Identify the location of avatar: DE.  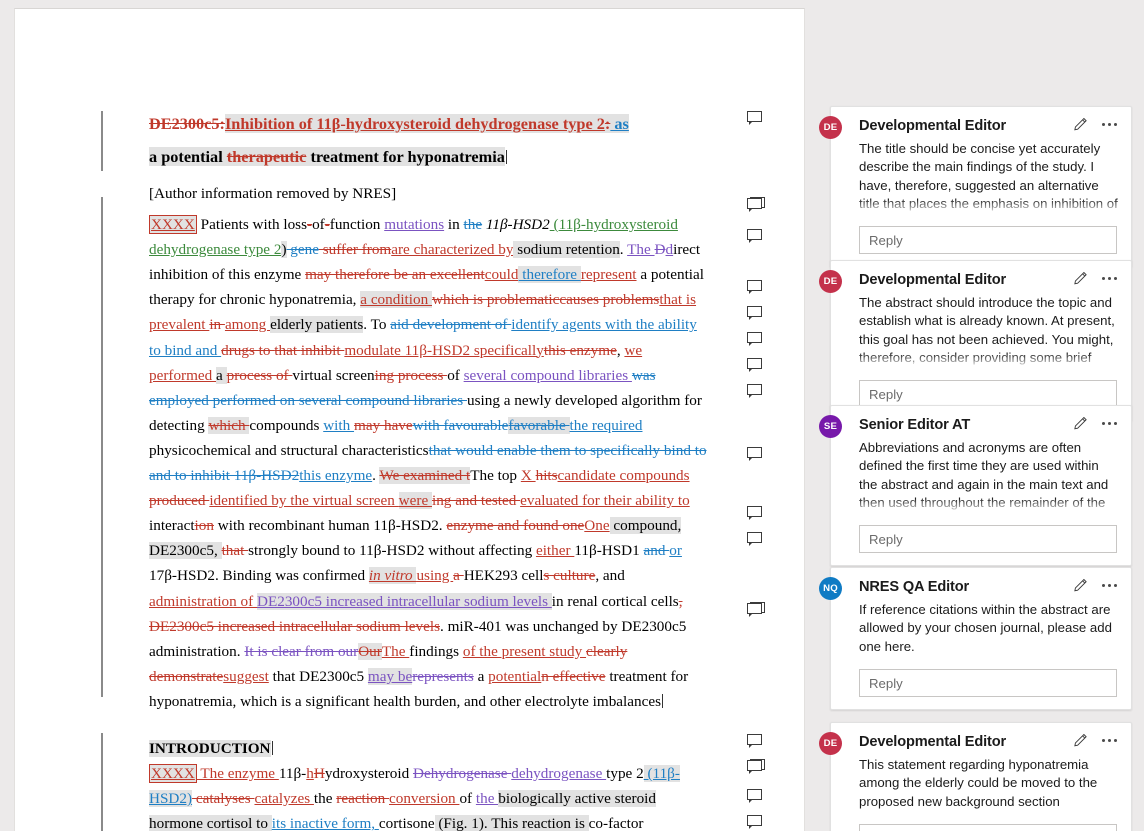
(830, 127).